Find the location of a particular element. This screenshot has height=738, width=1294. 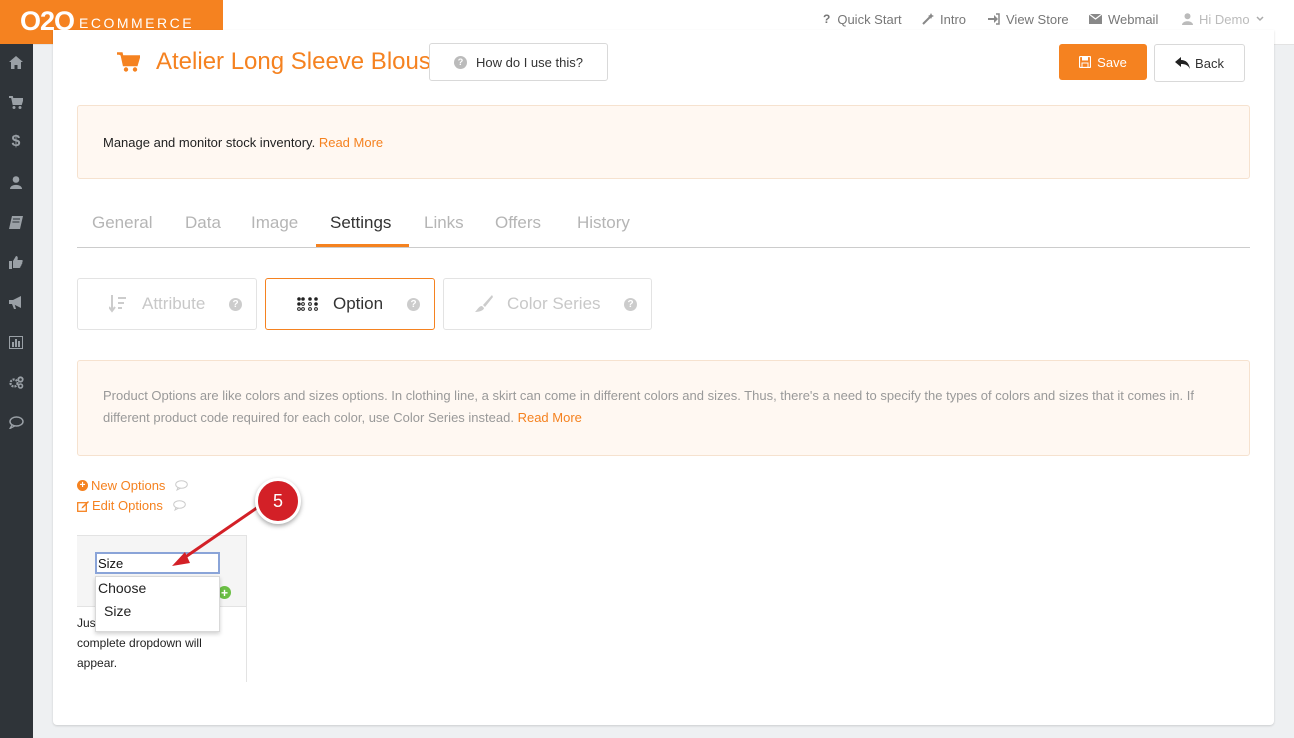

save-label: Save is located at coordinates (1112, 62).